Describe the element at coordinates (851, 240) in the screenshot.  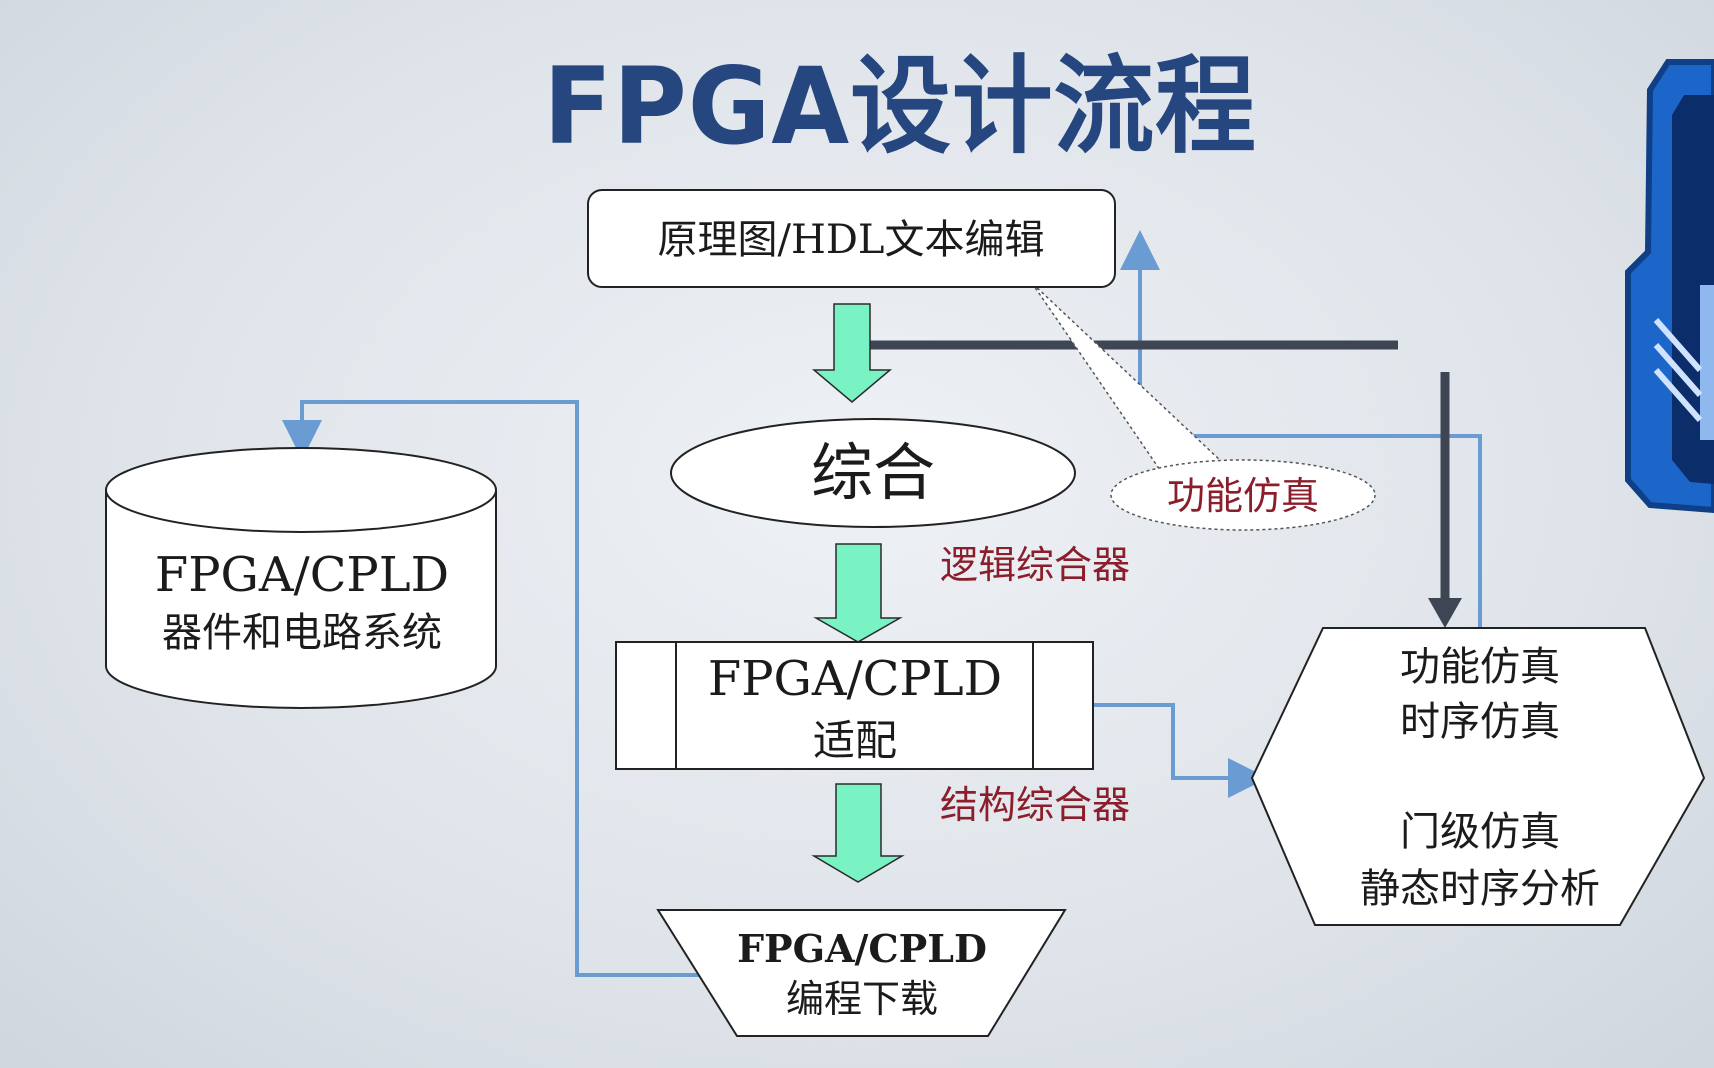
I see `editor-label: 原理图/HDL文本编辑` at that location.